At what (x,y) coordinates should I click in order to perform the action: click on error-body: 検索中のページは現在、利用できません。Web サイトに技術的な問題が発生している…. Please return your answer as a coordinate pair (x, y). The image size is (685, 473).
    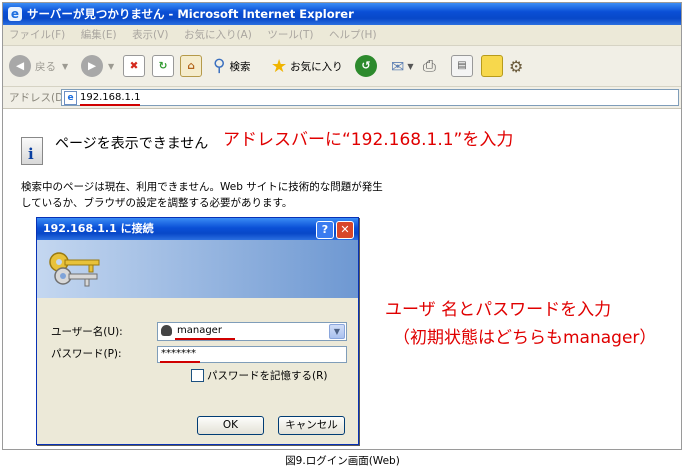
    Looking at the image, I should click on (202, 195).